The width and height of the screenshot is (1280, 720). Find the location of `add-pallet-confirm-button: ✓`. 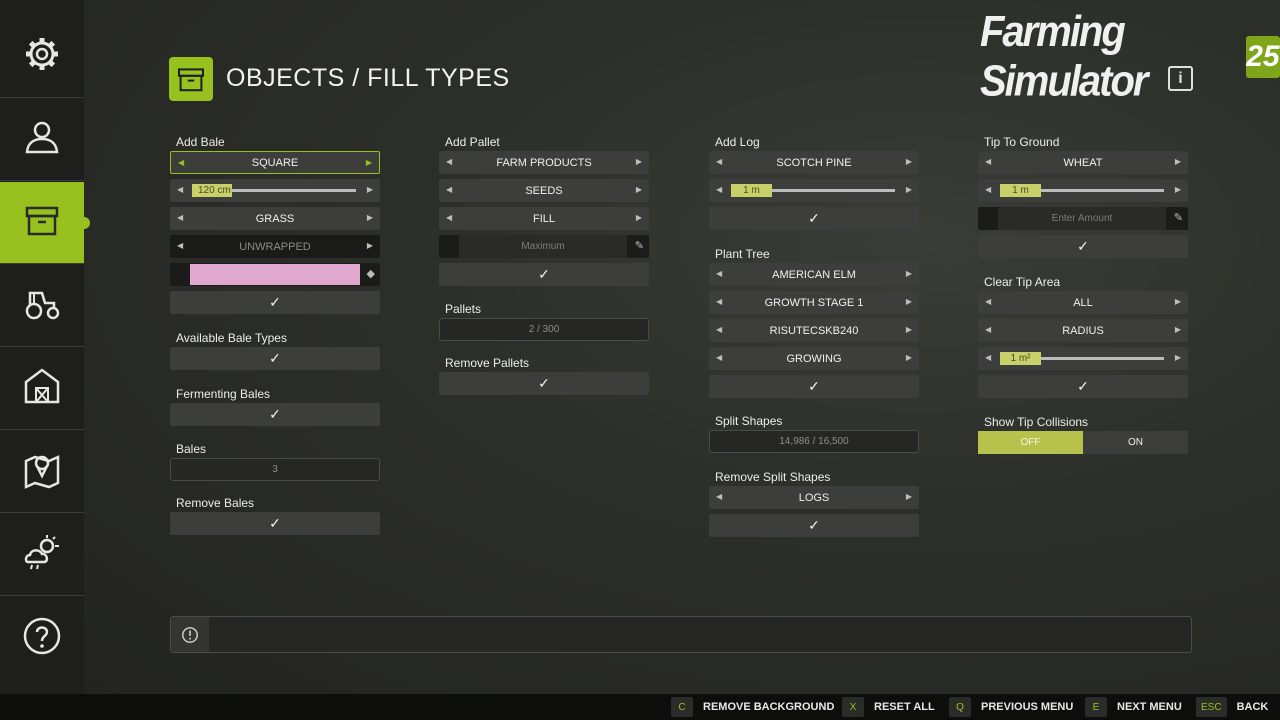

add-pallet-confirm-button: ✓ is located at coordinates (544, 274).